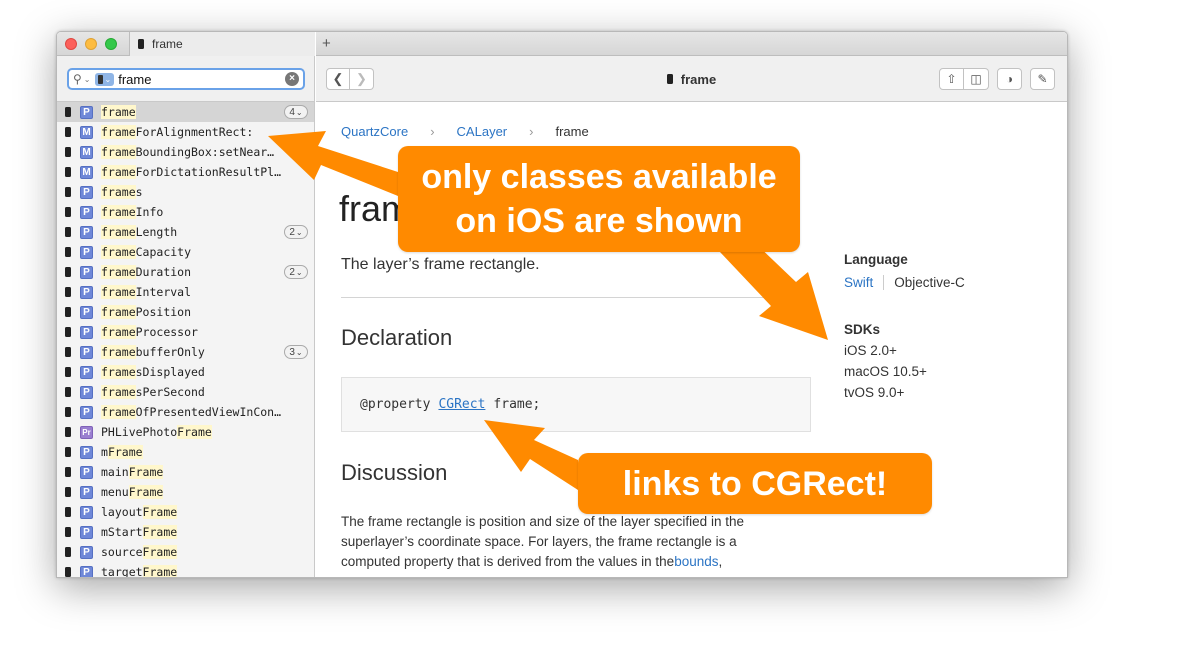 The image size is (1200, 658). What do you see at coordinates (1009, 79) in the screenshot?
I see `contrast-icon: ◑` at bounding box center [1009, 79].